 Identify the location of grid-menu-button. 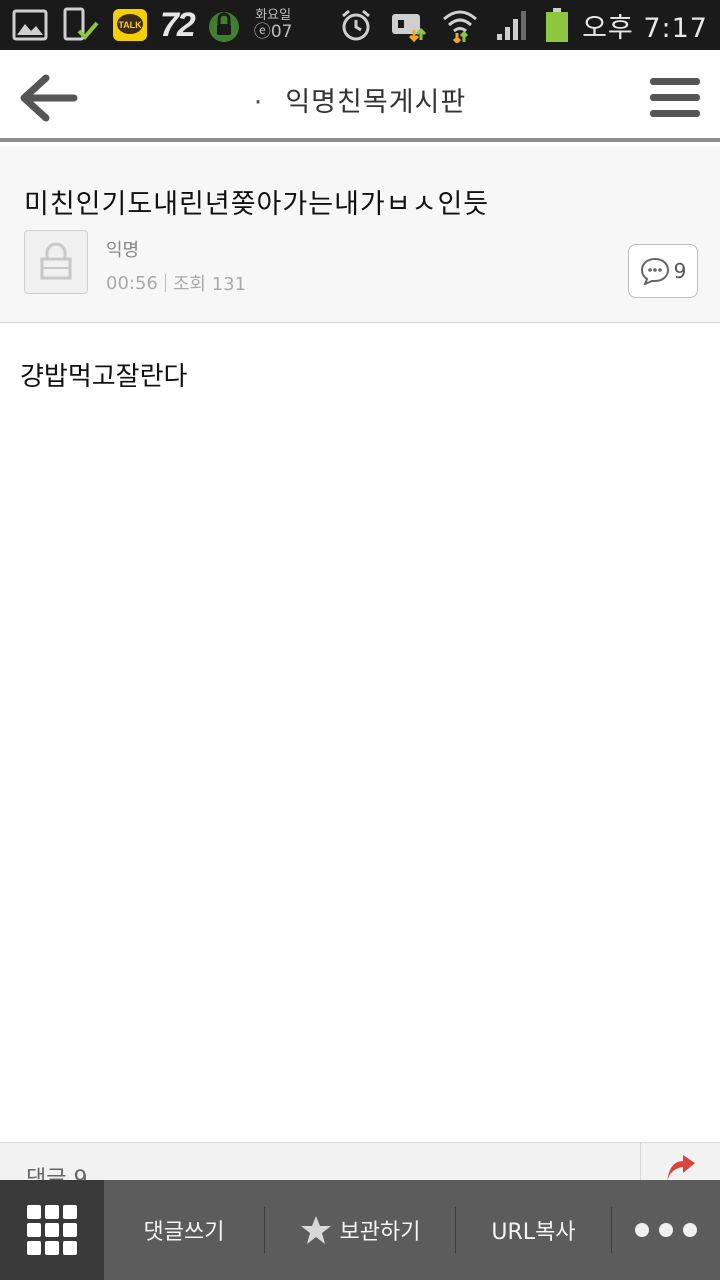
(52, 1230).